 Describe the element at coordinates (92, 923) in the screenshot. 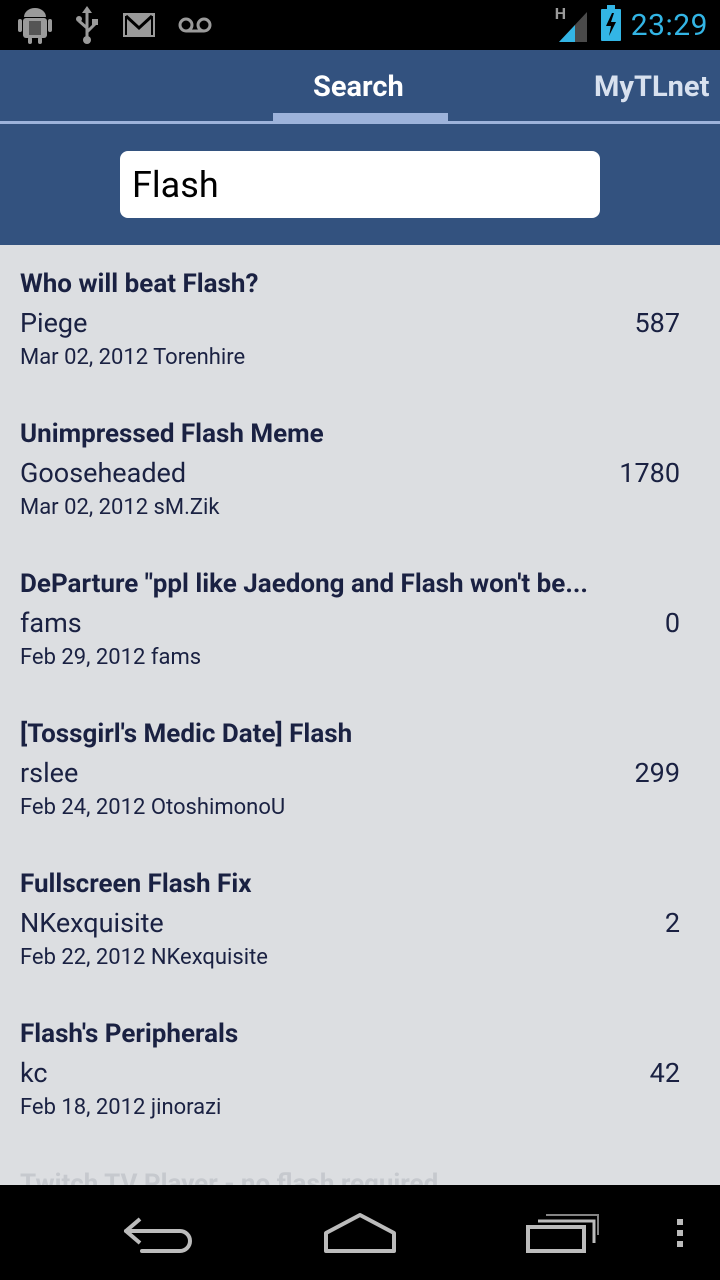

I see `thread-author: NKexquisite` at that location.